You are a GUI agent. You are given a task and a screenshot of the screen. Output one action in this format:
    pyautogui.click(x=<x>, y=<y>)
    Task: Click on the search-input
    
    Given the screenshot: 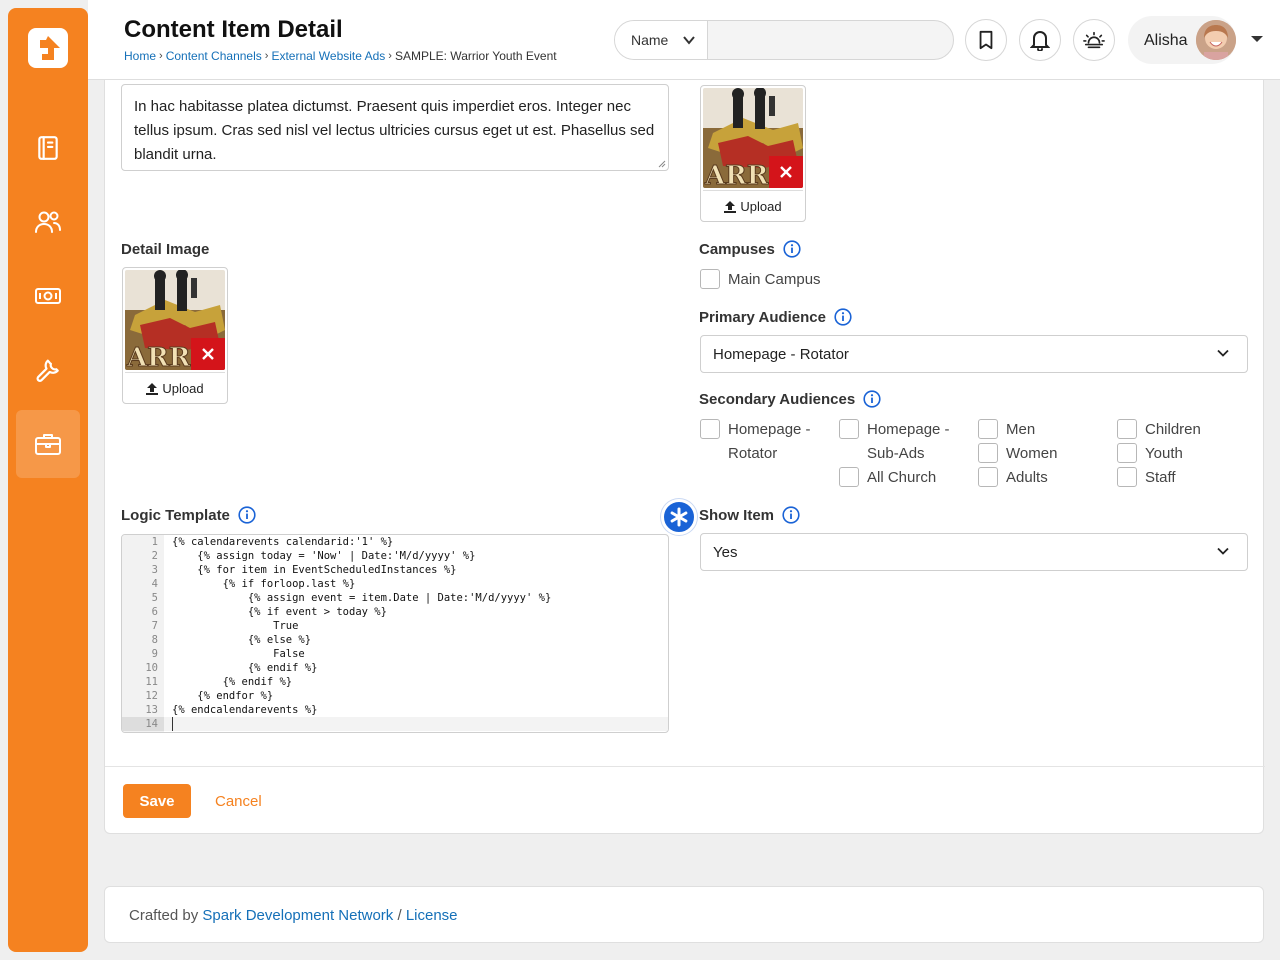 What is the action you would take?
    pyautogui.click(x=830, y=40)
    